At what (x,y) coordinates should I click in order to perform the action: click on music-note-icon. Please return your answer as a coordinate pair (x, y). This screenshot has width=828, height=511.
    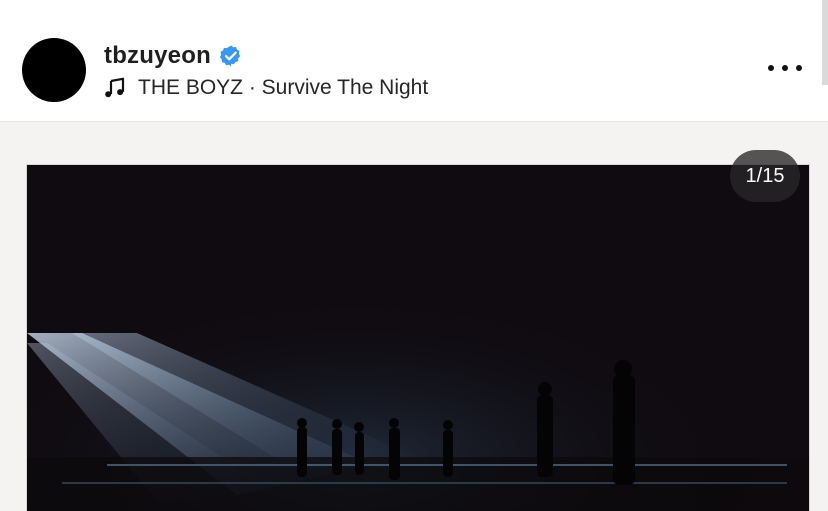
    Looking at the image, I should click on (115, 88).